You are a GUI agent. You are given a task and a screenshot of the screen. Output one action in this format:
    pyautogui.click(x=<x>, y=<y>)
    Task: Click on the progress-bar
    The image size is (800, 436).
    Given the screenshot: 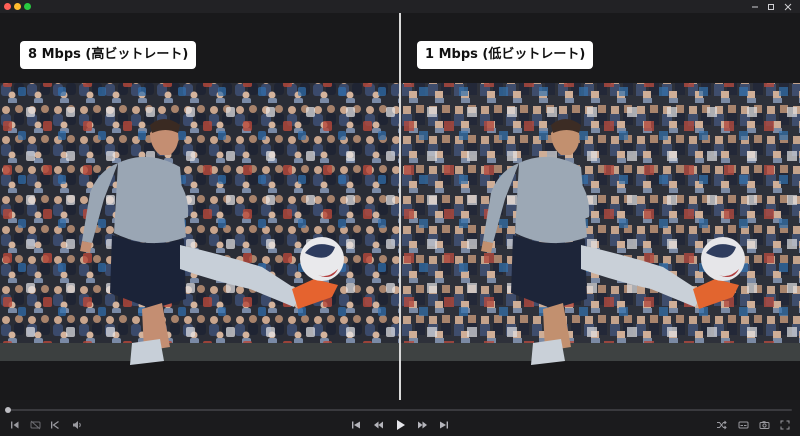 What is the action you would take?
    pyautogui.click(x=398, y=410)
    